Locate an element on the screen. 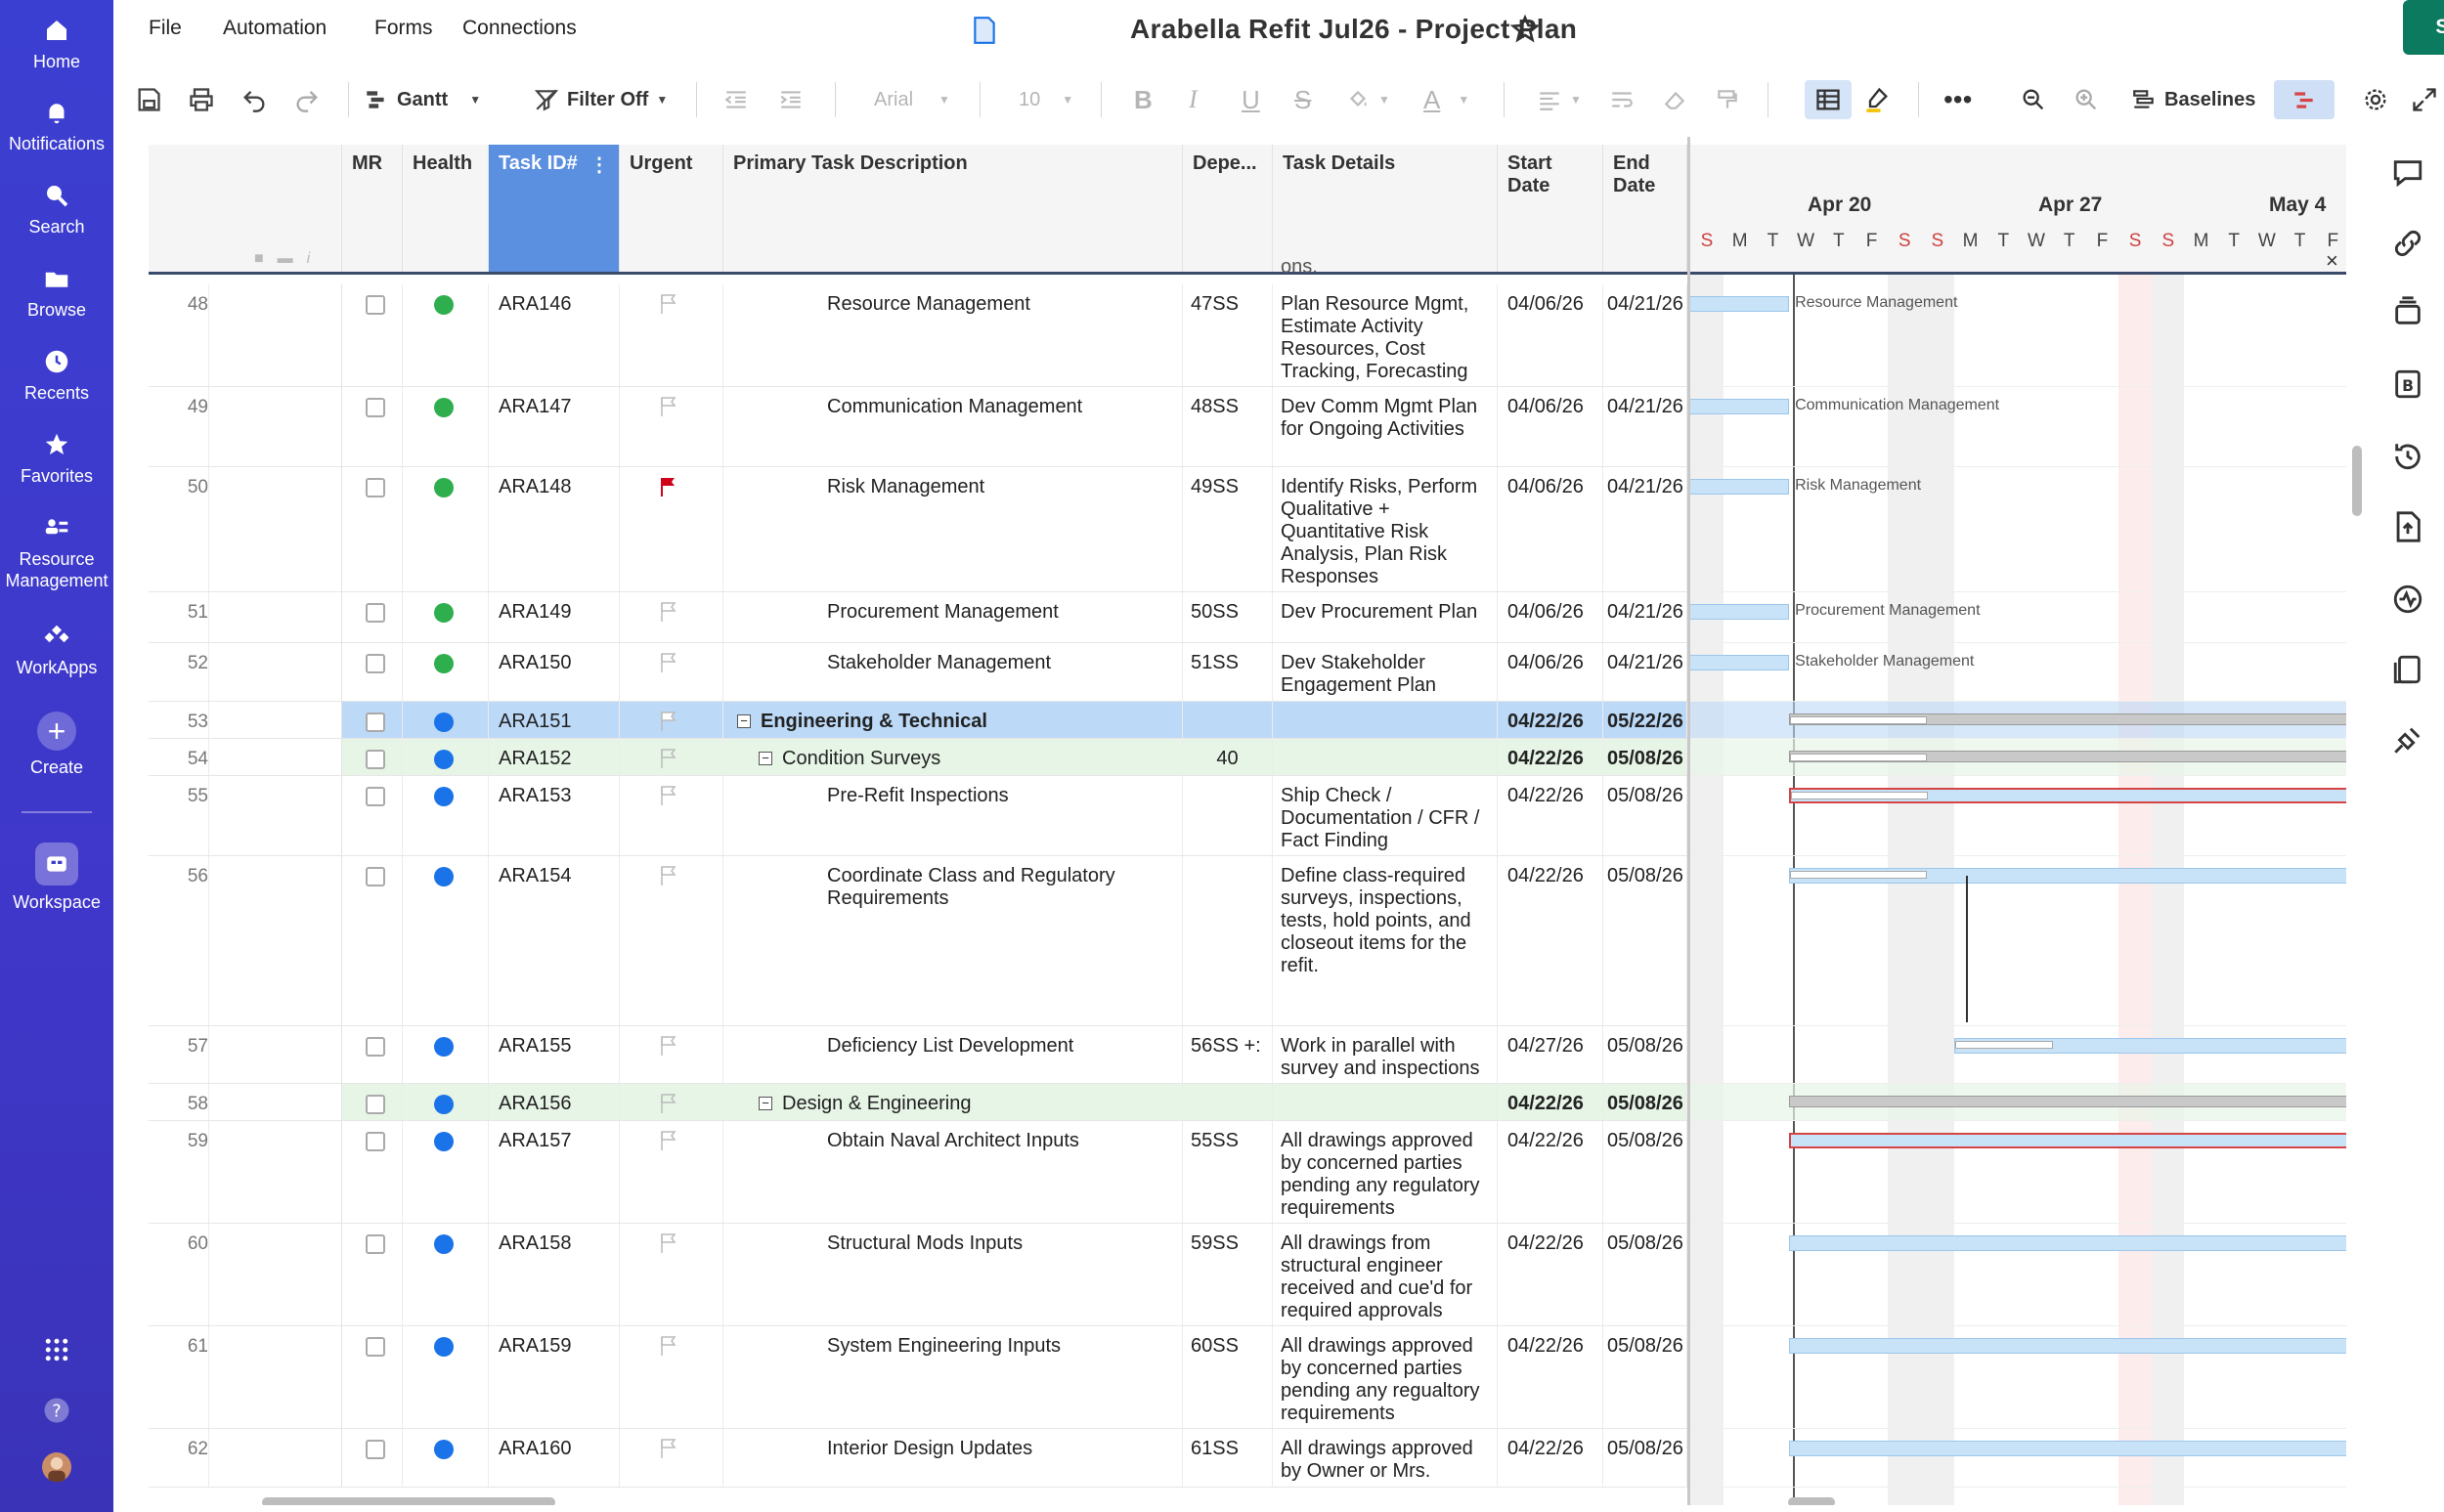  dependency-cell: 50SS is located at coordinates (1228, 617).